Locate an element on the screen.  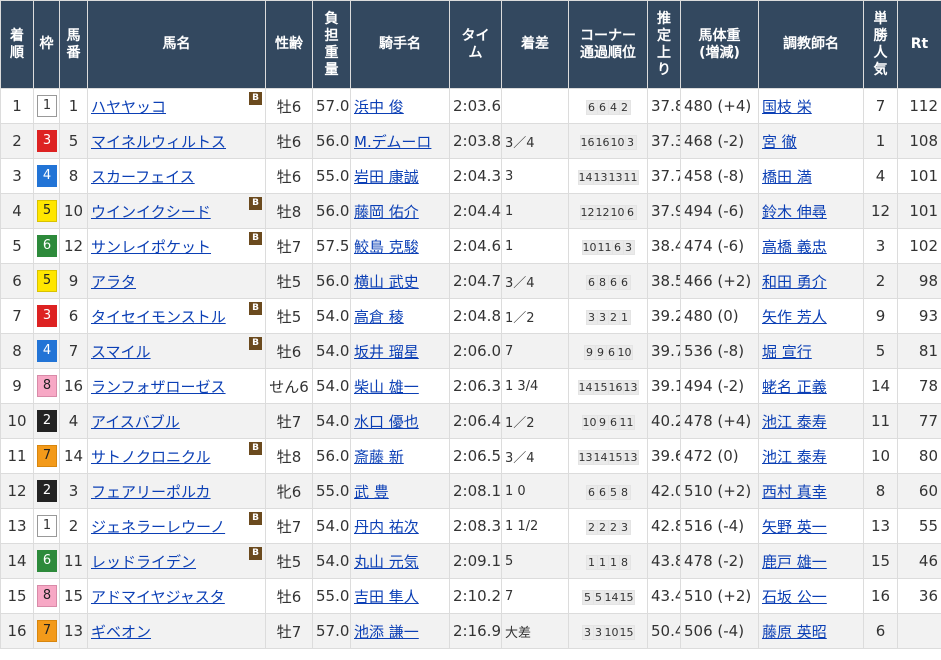
popularity-cell: 16 is located at coordinates (880, 596).